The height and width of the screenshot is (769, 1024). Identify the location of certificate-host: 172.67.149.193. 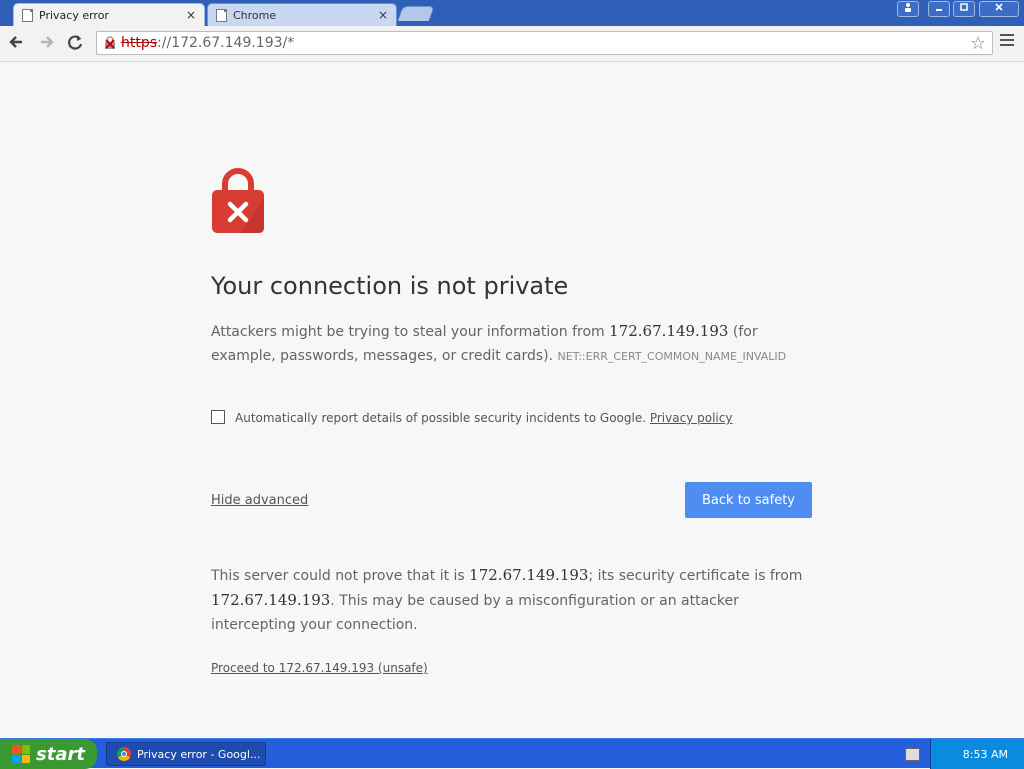
(271, 600).